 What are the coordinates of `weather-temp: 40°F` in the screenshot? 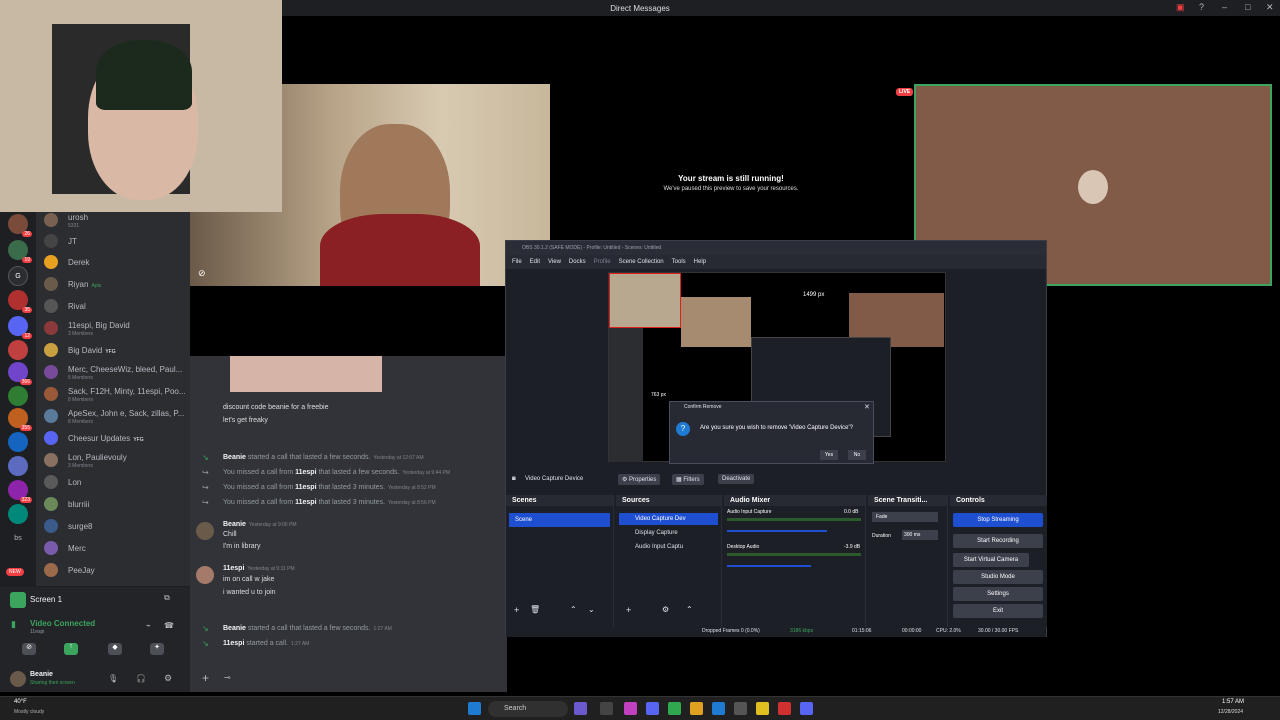 It's located at (20, 702).